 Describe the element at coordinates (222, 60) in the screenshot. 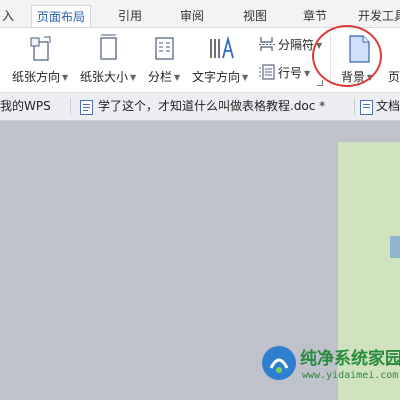

I see `text-direction-button: 文字方向 ▼` at that location.